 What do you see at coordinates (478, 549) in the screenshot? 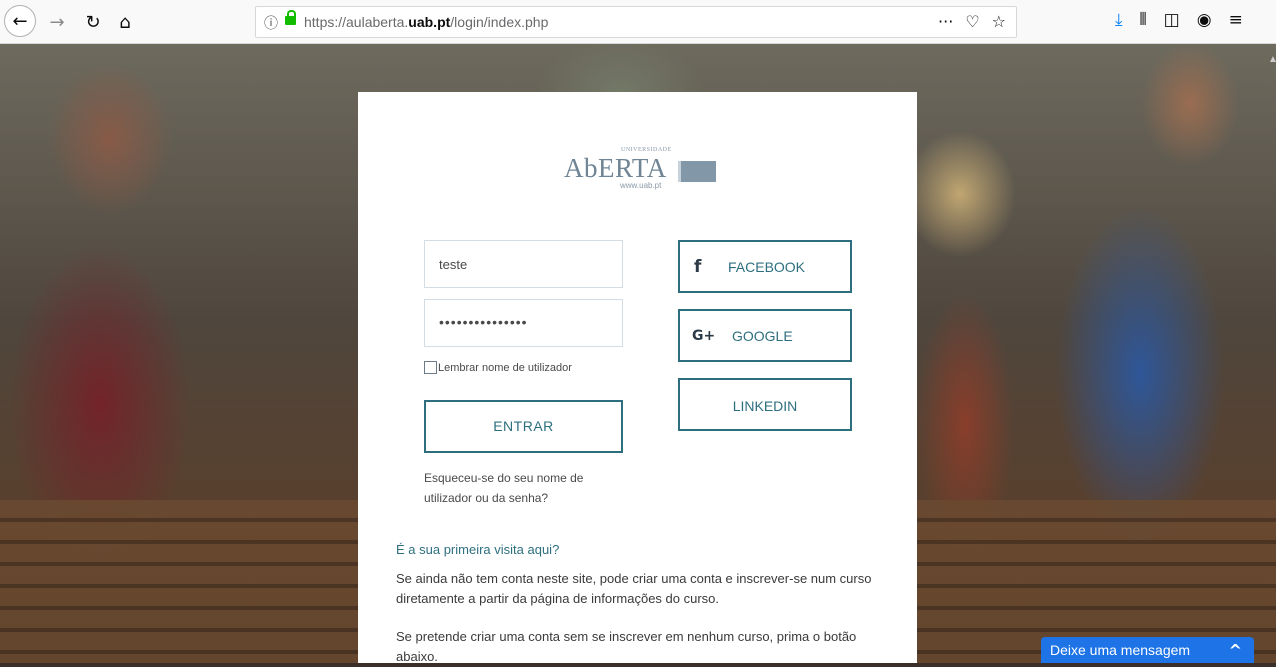
I see `first-visit-heading: É a sua primeira visita aqui?` at bounding box center [478, 549].